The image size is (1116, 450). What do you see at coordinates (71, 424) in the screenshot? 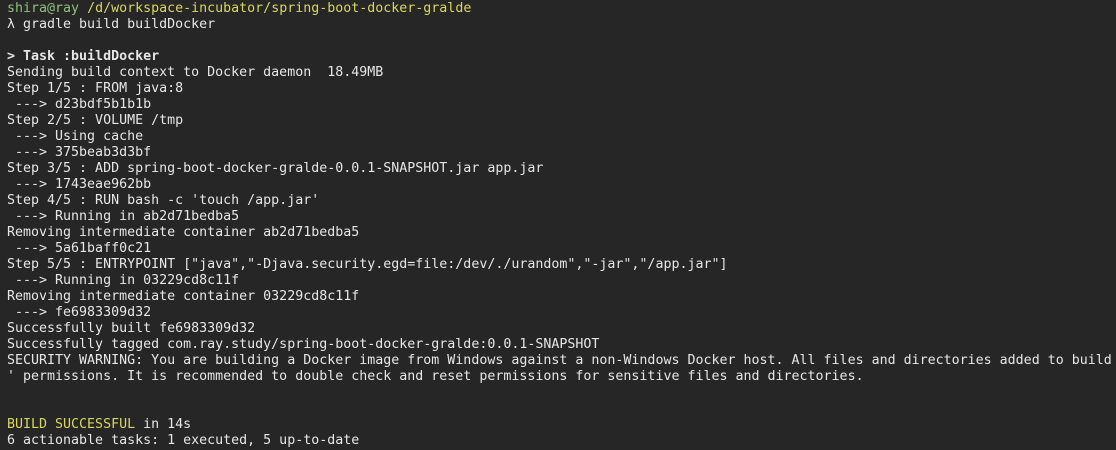
I see `terminal-text: BUILD SUCCESSFUL` at bounding box center [71, 424].